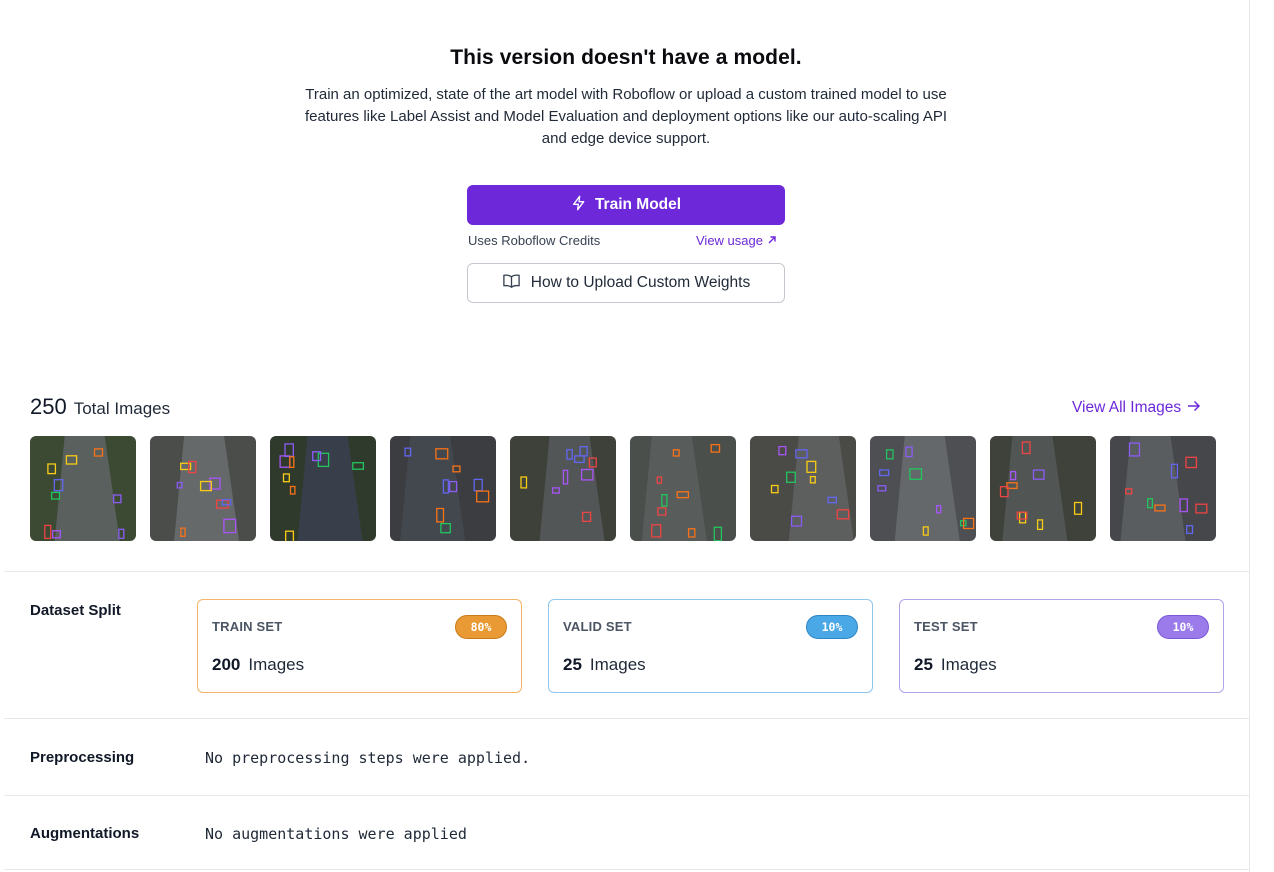 Image resolution: width=1274 pixels, height=872 pixels. I want to click on arrow-up-right-icon, so click(772, 241).